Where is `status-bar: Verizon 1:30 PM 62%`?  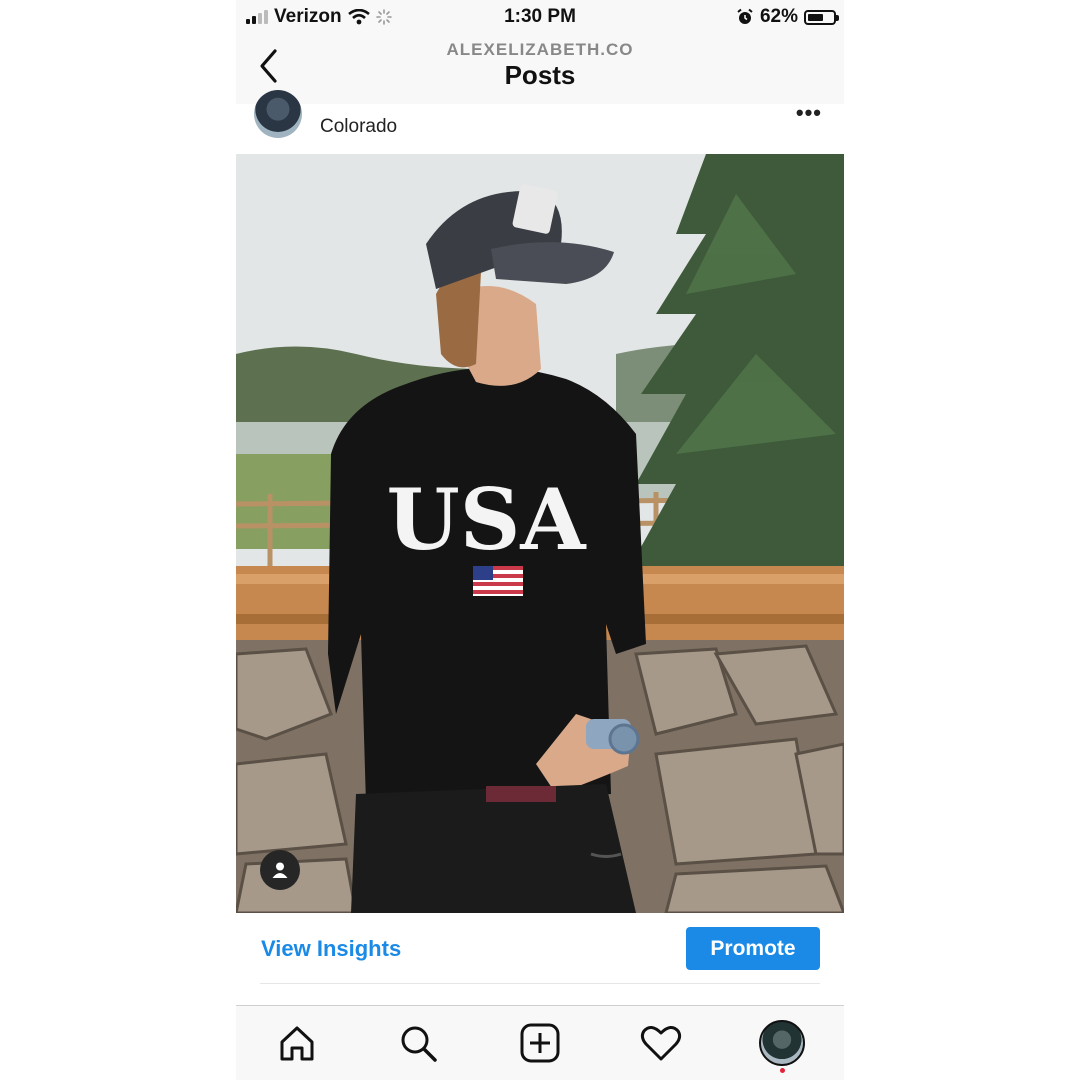 status-bar: Verizon 1:30 PM 62% is located at coordinates (540, 17).